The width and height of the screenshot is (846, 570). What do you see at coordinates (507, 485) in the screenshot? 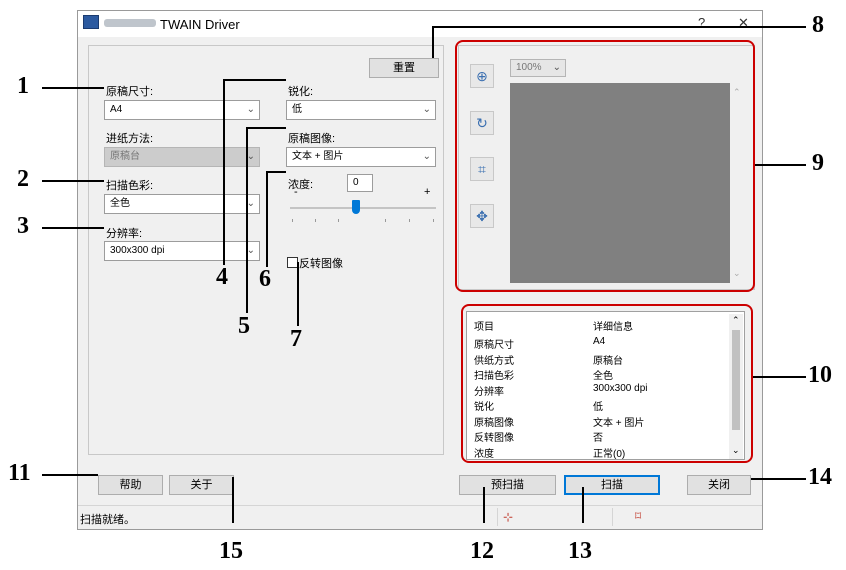
I see `prescan-button: 预扫描` at bounding box center [507, 485].